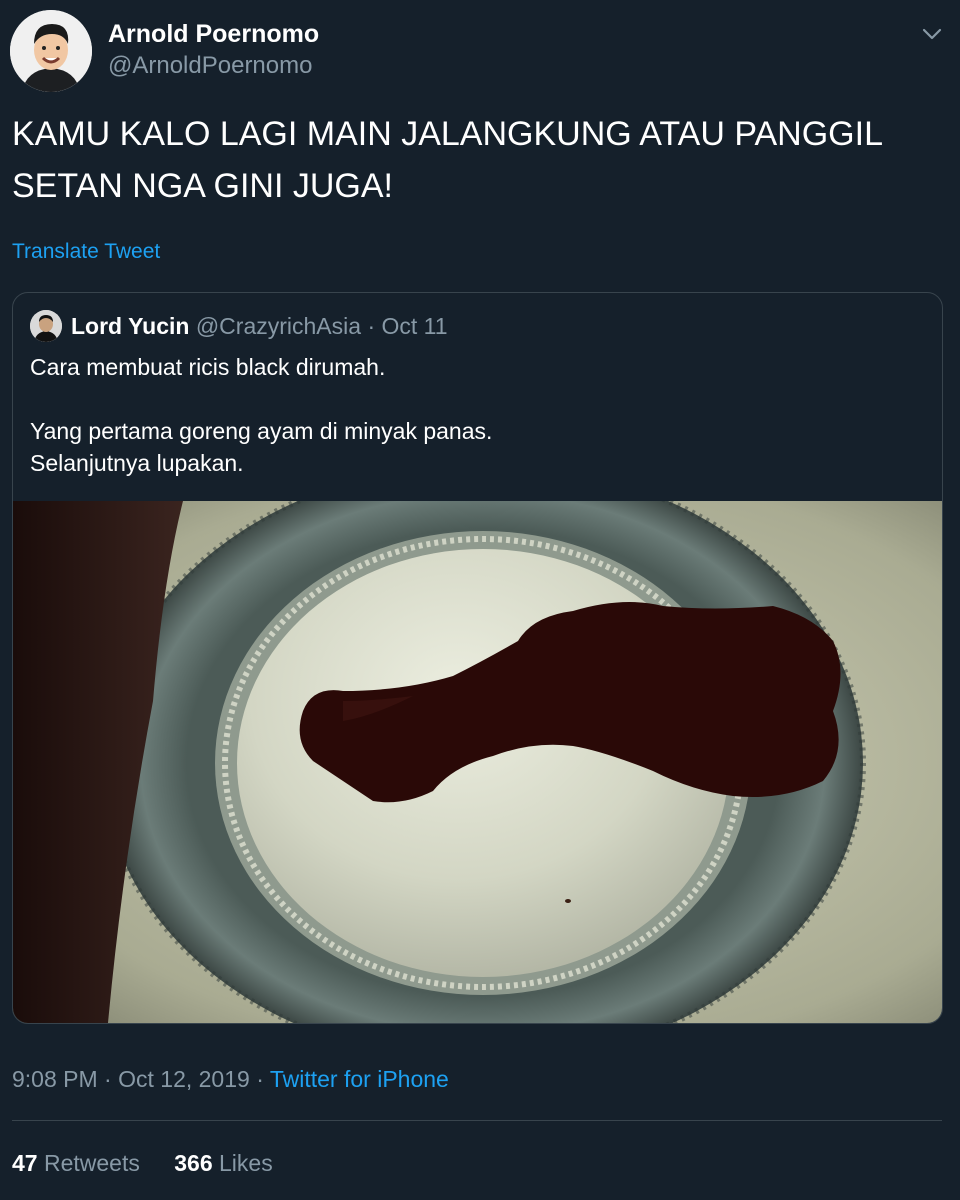 This screenshot has width=960, height=1200. Describe the element at coordinates (184, 1079) in the screenshot. I see `tweet-date: Oct 12, 2019` at that location.